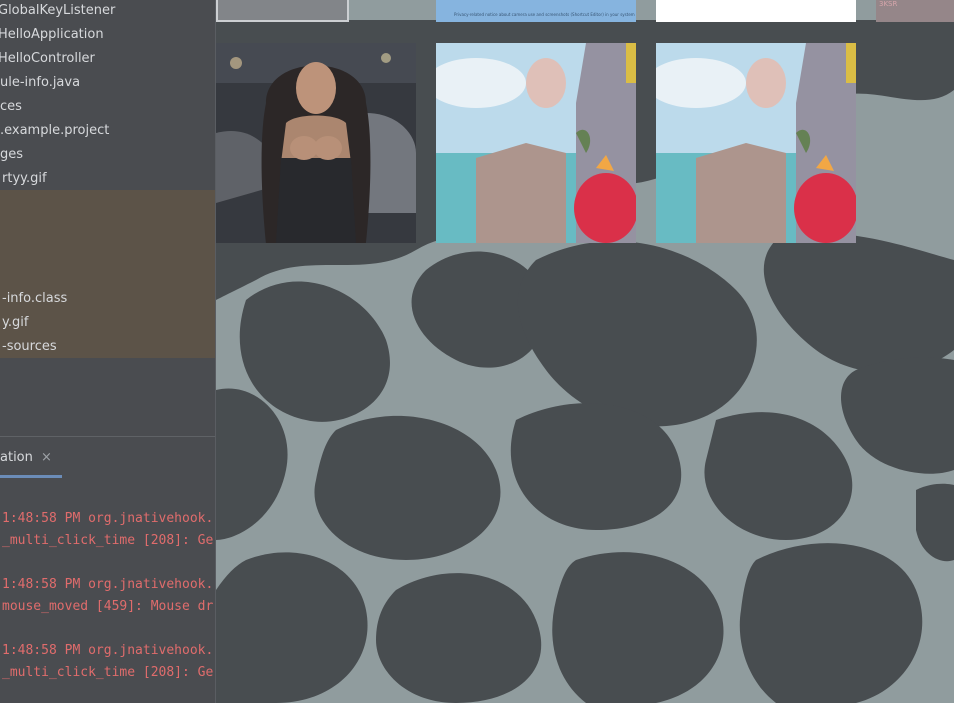 The height and width of the screenshot is (703, 954). What do you see at coordinates (915, 11) in the screenshot?
I see `thumbnail-top-partial: 3KSR` at bounding box center [915, 11].